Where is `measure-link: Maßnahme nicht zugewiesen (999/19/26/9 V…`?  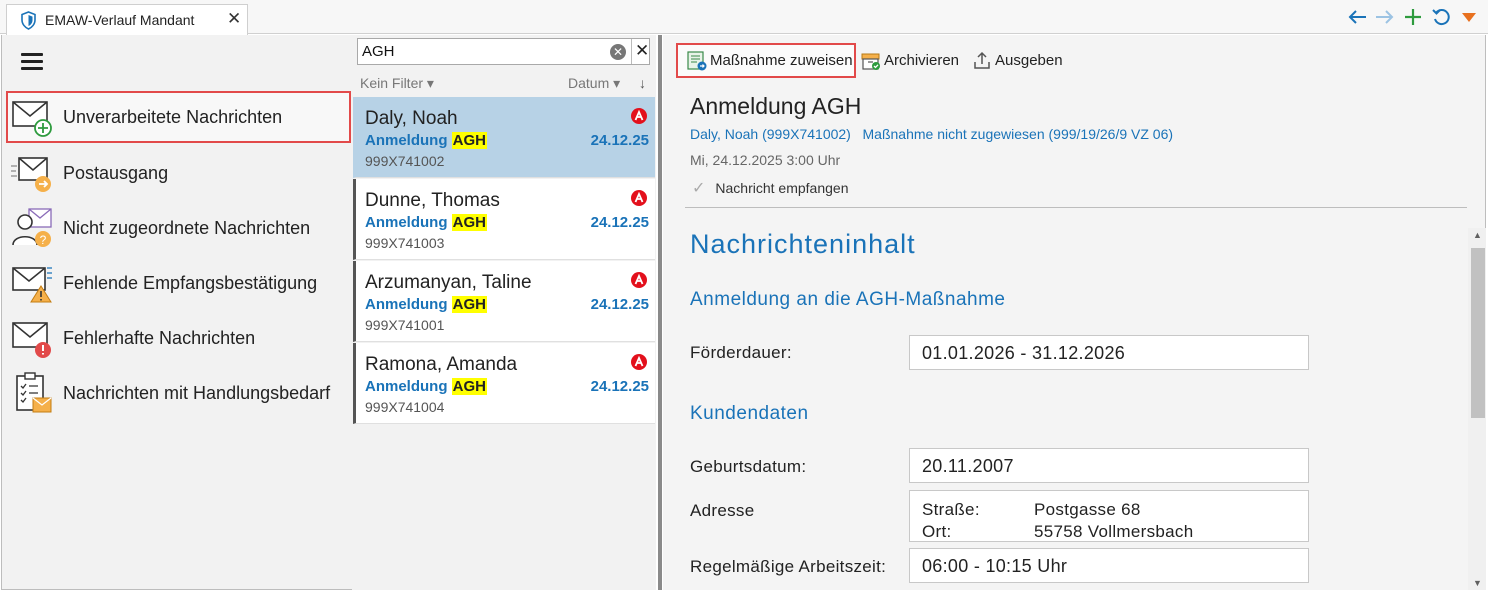 measure-link: Maßnahme nicht zugewiesen (999/19/26/9 V… is located at coordinates (1018, 134).